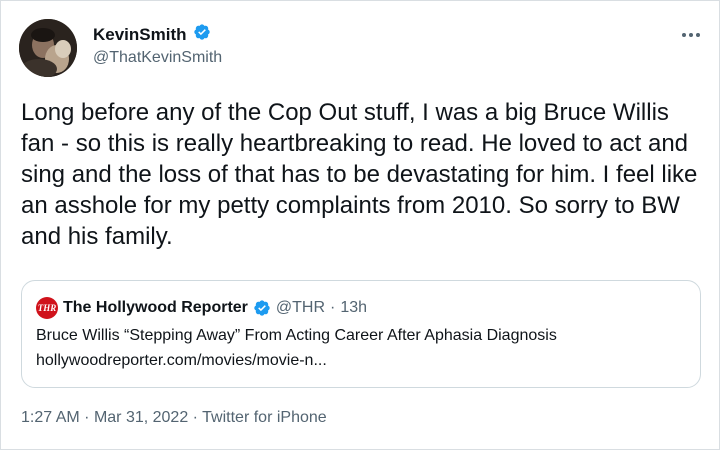 The height and width of the screenshot is (450, 720). I want to click on avatar-photo, so click(48, 48).